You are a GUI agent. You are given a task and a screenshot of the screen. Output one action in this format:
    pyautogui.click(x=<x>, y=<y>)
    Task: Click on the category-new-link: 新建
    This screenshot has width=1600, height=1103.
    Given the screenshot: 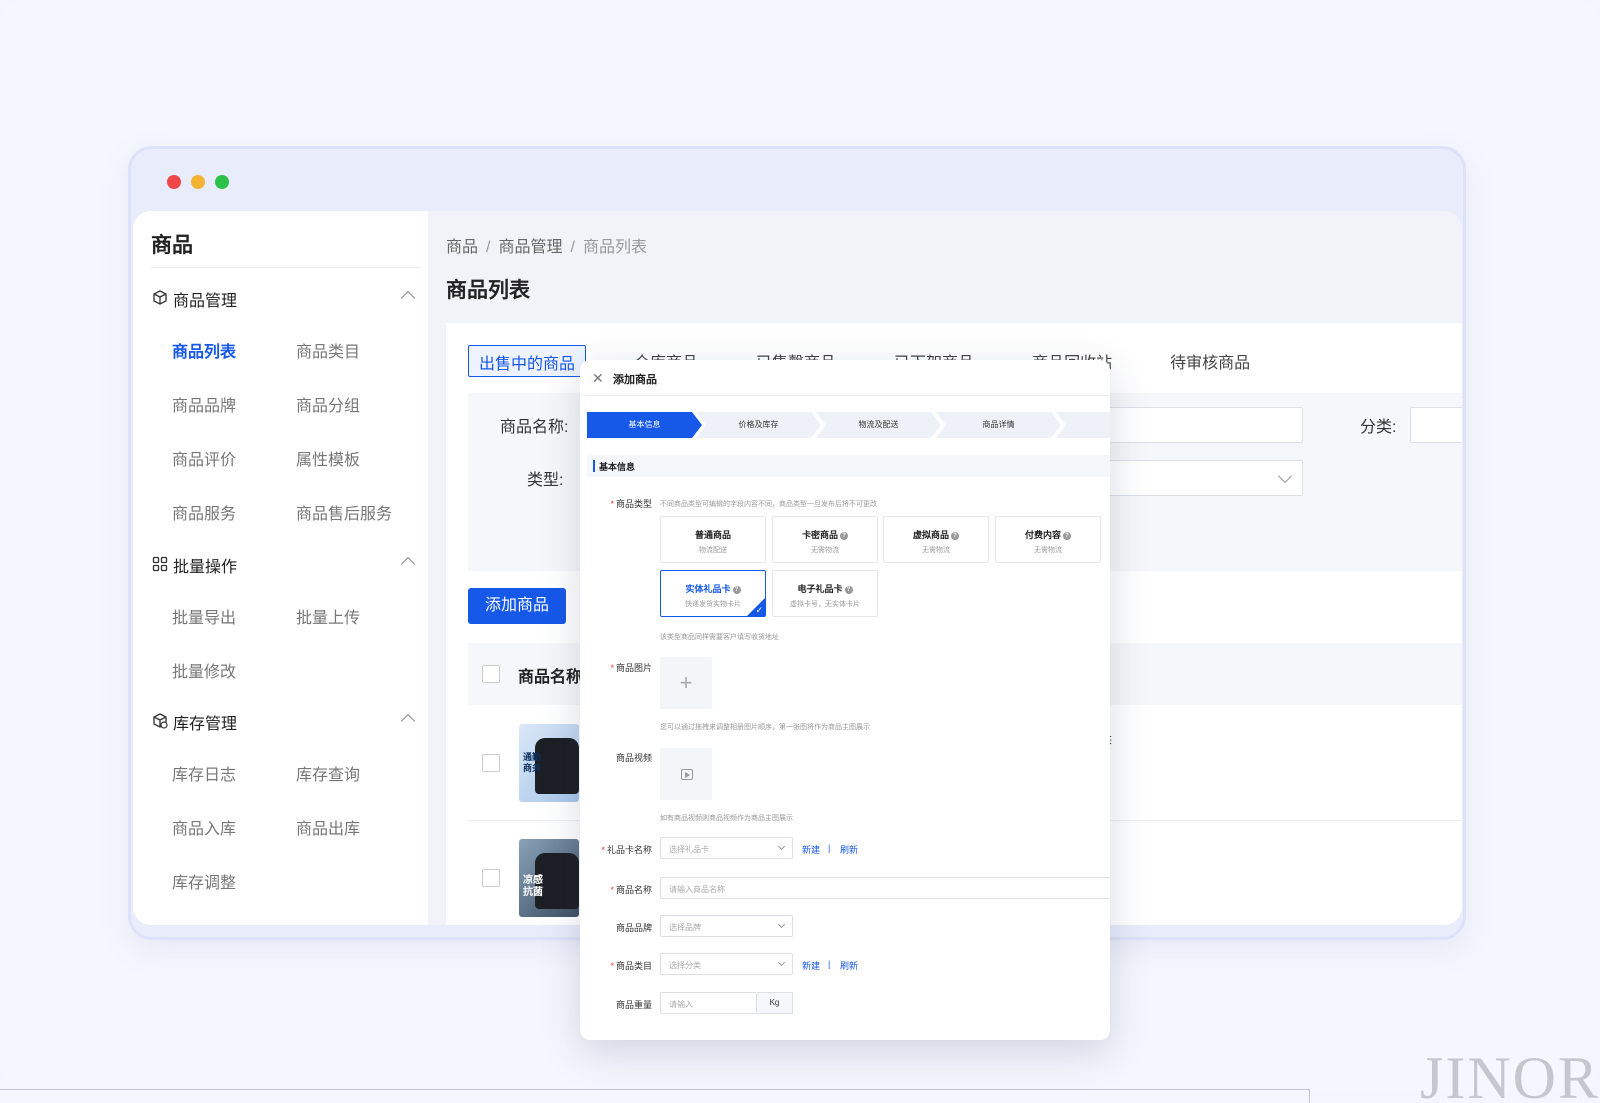 What is the action you would take?
    pyautogui.click(x=811, y=965)
    